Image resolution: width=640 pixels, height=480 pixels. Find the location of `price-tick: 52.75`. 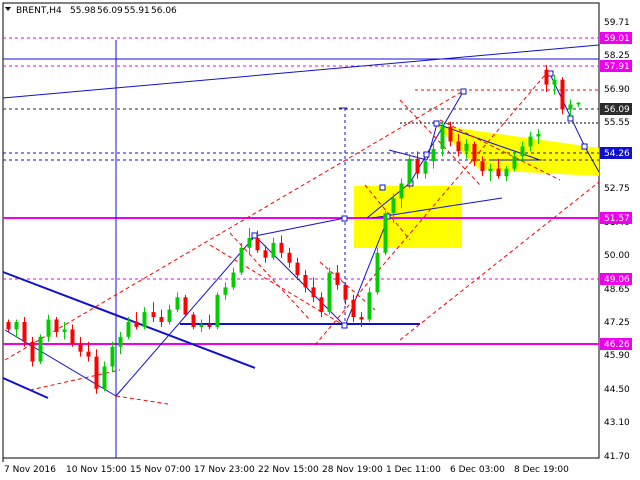

price-tick: 52.75 is located at coordinates (617, 189).